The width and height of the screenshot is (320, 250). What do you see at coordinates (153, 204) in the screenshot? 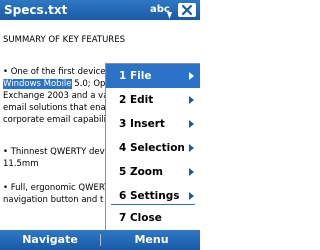
I see `menu-separator` at bounding box center [153, 204].